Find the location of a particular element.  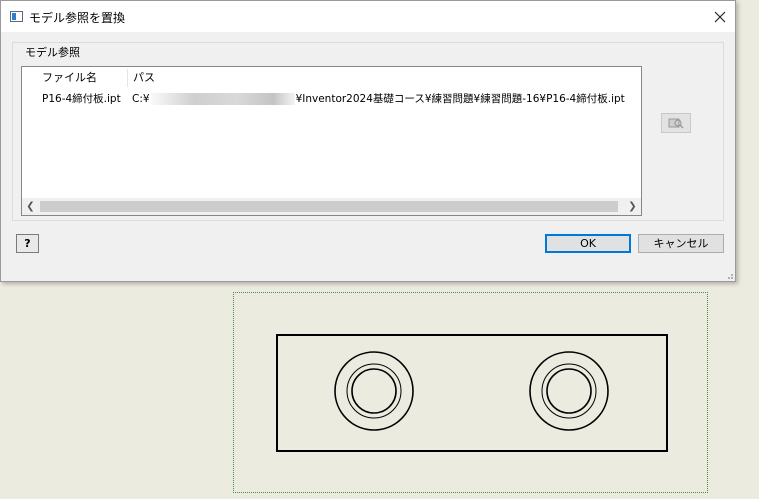

row-filename: P16-4締付板.ipt is located at coordinates (81, 99).